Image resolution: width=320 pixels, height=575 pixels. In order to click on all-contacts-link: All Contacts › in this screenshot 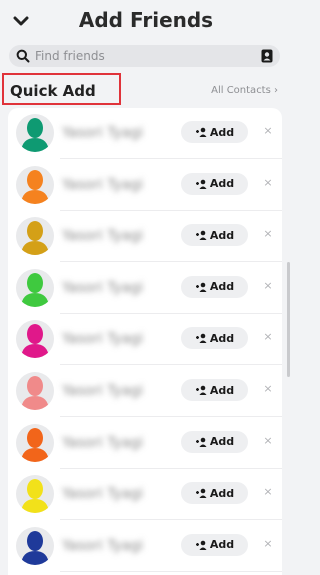, I will do `click(244, 90)`.